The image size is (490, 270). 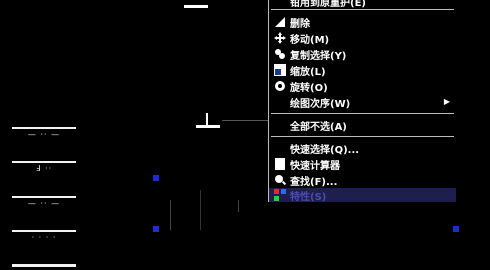 What do you see at coordinates (362, 70) in the screenshot?
I see `menu-item-scale: 缩放(L)` at bounding box center [362, 70].